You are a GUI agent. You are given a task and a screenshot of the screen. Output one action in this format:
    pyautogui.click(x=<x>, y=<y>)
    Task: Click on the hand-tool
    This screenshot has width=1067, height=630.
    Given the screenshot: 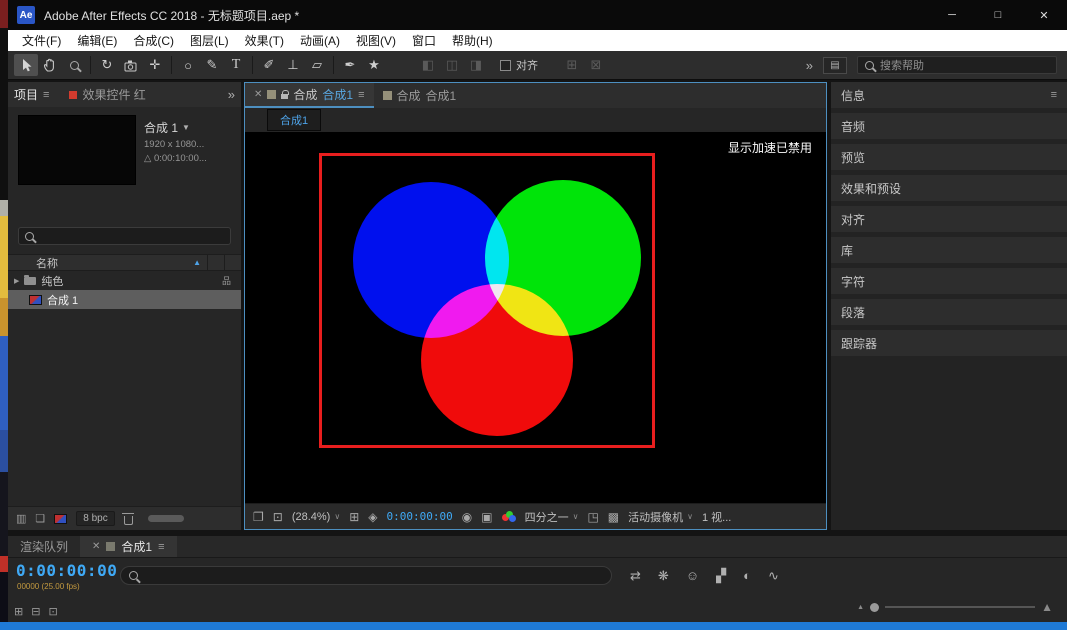 What is the action you would take?
    pyautogui.click(x=50, y=65)
    